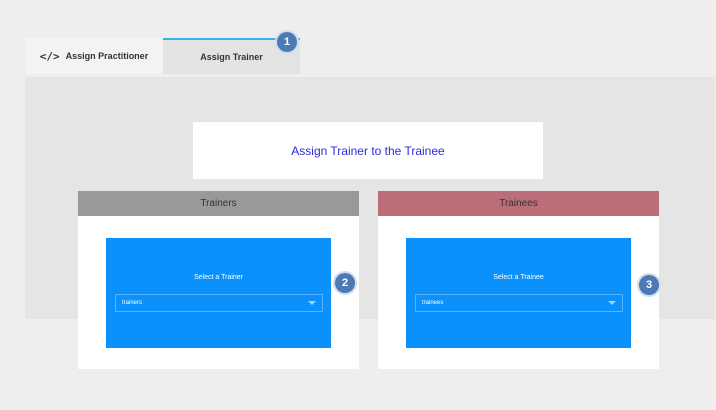  I want to click on trainee-select-label: Select a Trainee, so click(518, 277).